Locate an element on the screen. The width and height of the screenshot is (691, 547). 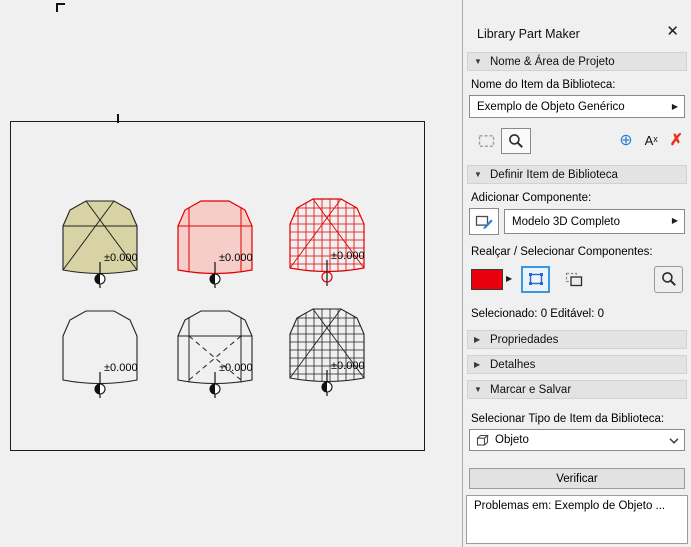
object-icon is located at coordinates (482, 440).